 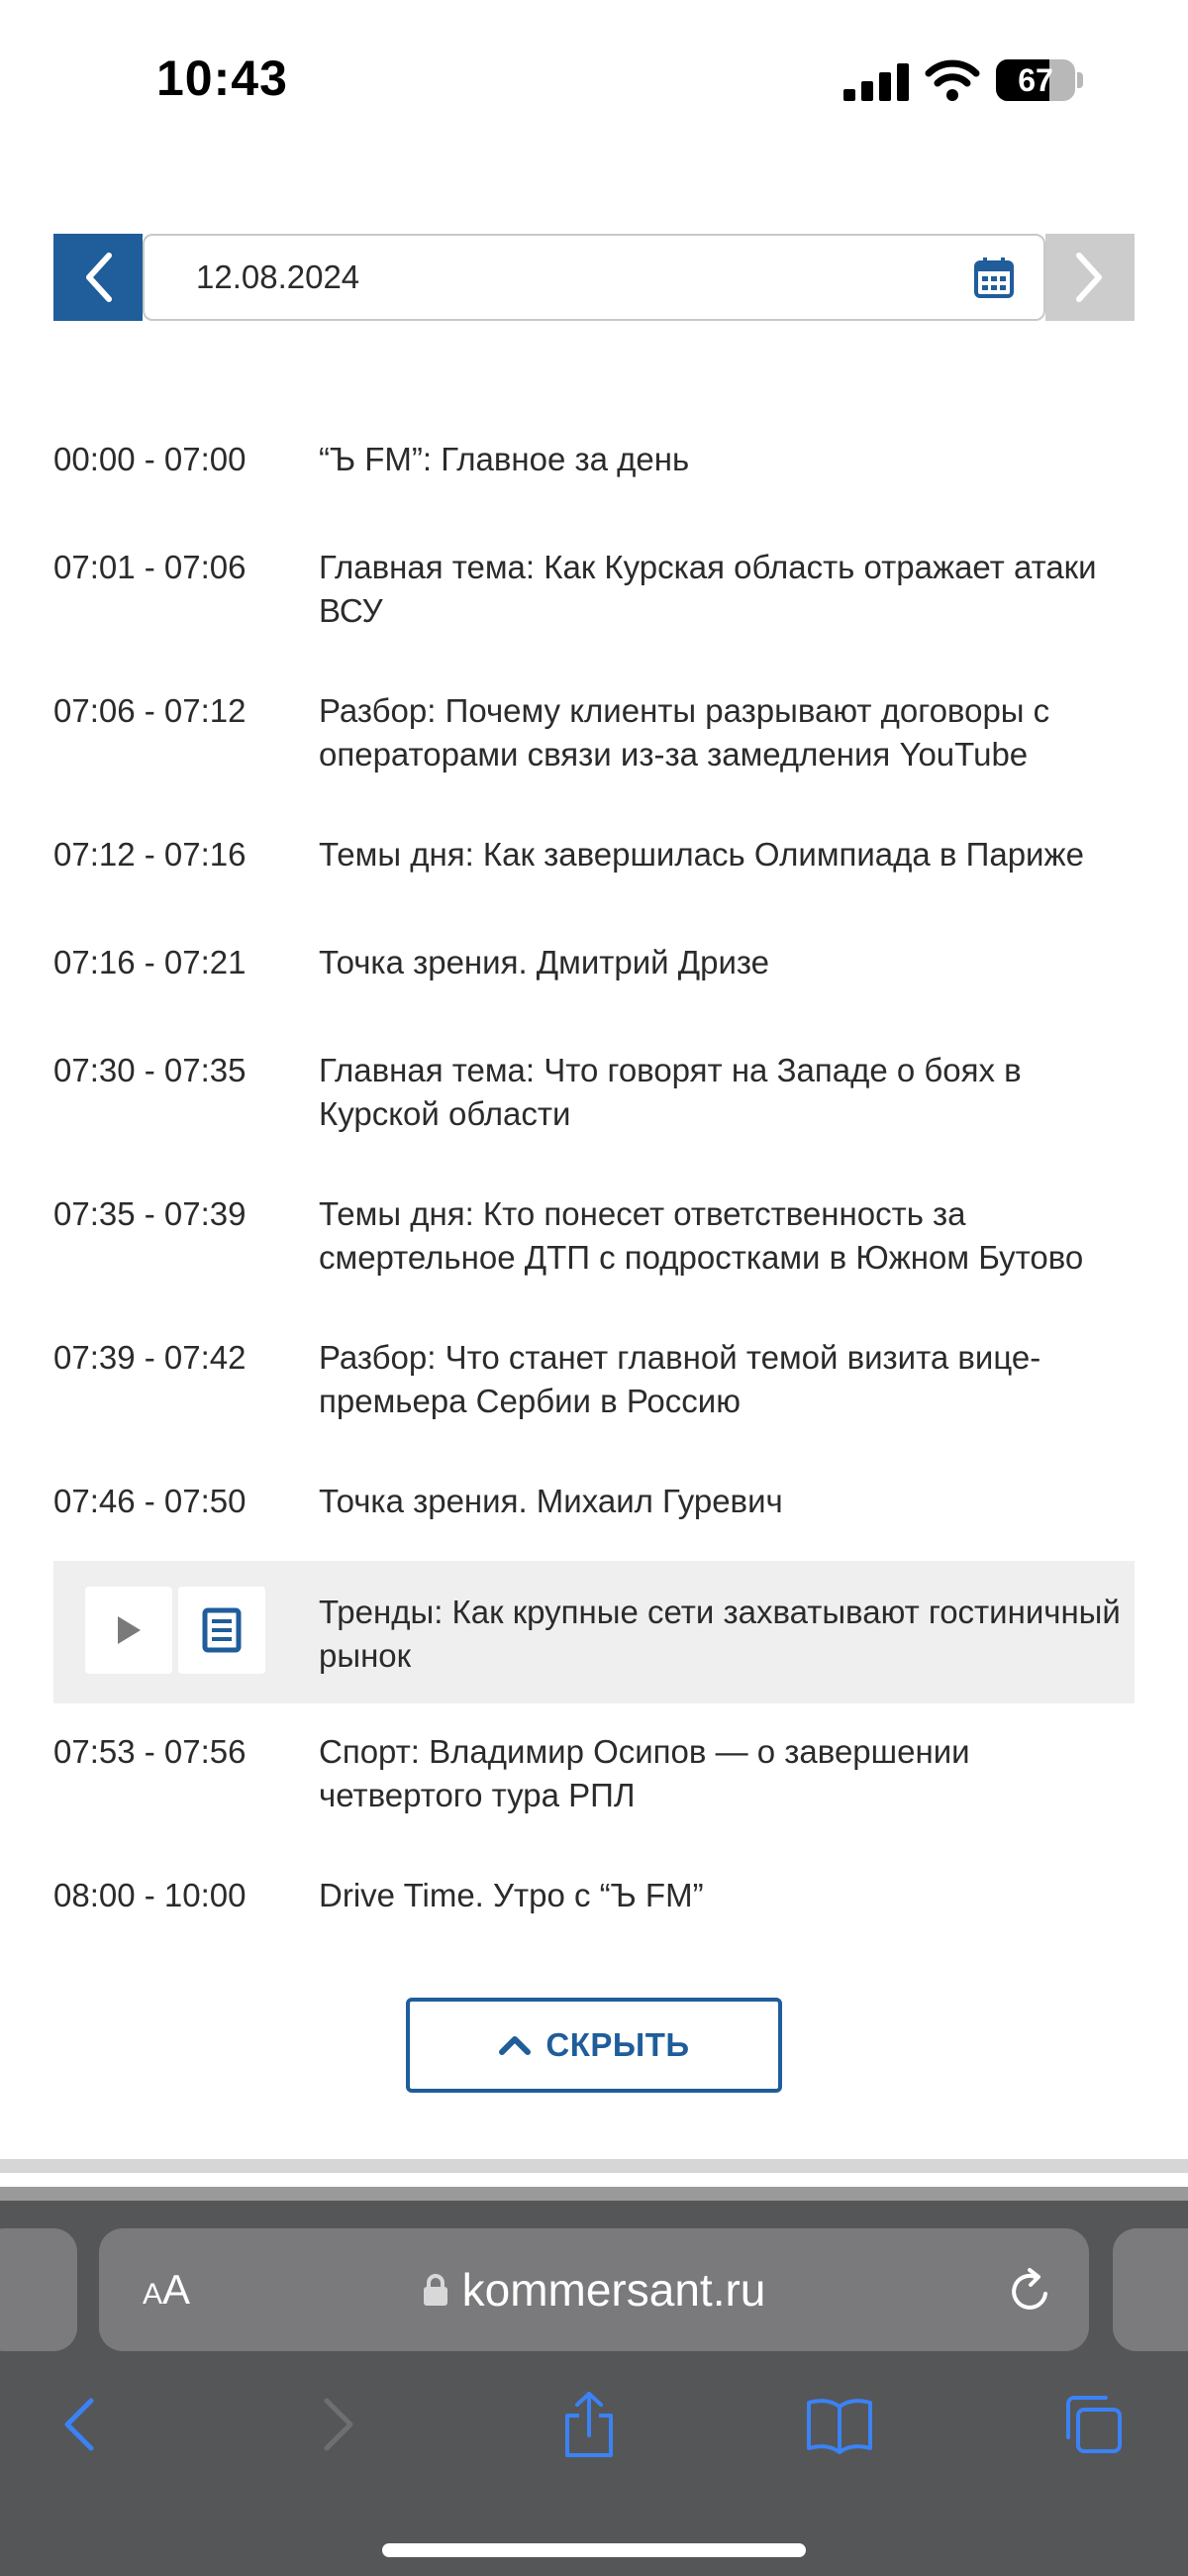 What do you see at coordinates (150, 710) in the screenshot?
I see `schedule-time: 07:06 - 07:12` at bounding box center [150, 710].